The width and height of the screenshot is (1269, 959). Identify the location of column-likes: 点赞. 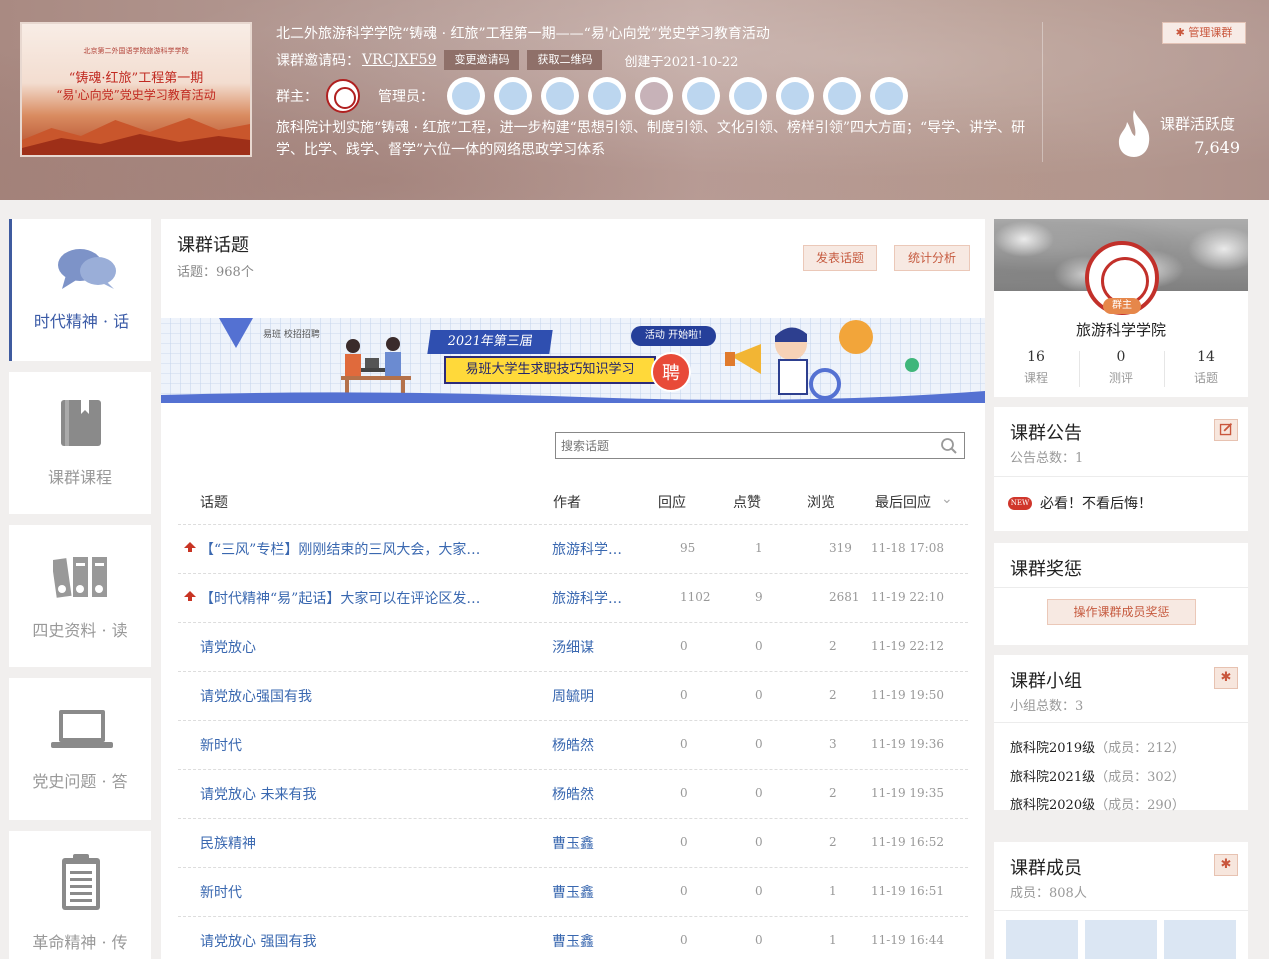
(747, 502).